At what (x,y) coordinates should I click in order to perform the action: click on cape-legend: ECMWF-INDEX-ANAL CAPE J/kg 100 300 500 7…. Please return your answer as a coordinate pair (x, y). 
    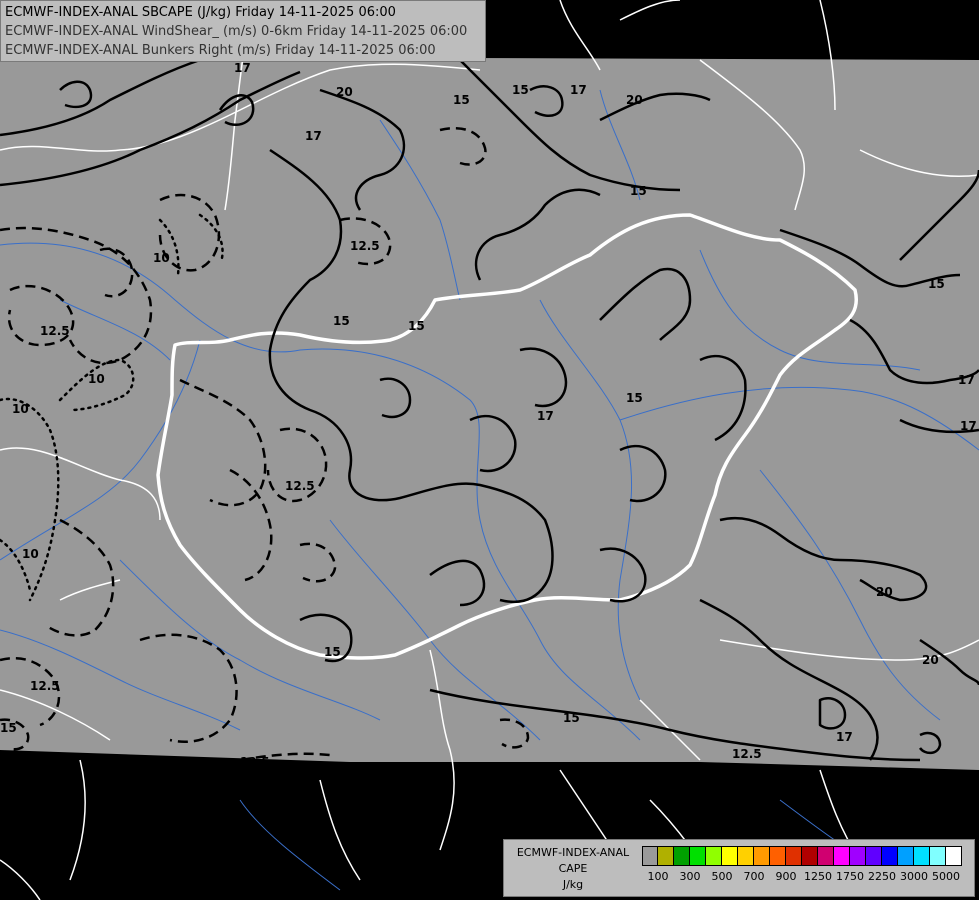
    Looking at the image, I should click on (739, 868).